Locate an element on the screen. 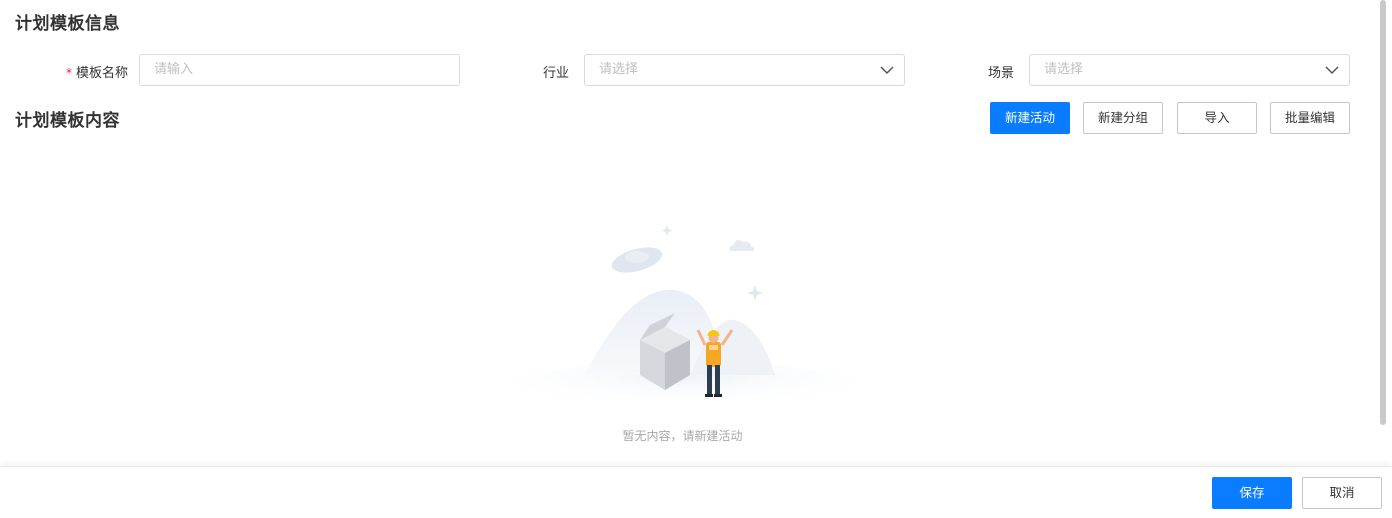  scrollbar-thumb is located at coordinates (1383, 212).